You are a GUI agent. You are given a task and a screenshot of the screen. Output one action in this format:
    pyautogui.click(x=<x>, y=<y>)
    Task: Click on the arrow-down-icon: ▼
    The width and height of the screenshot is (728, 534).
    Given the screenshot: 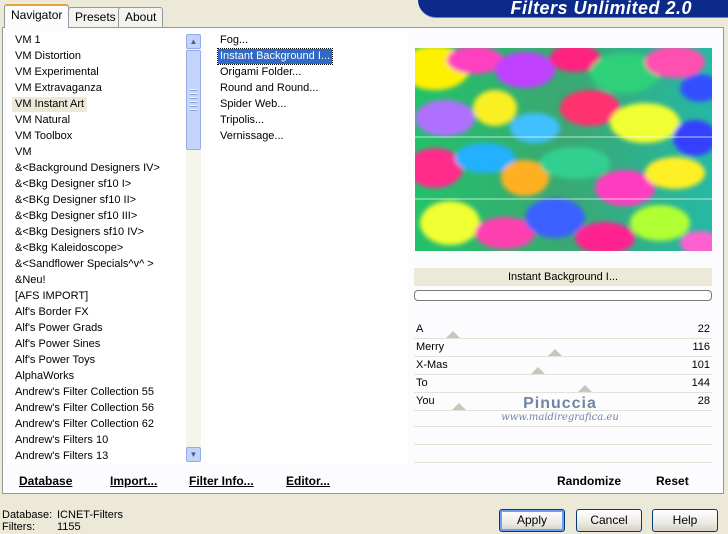 What is the action you would take?
    pyautogui.click(x=193, y=454)
    